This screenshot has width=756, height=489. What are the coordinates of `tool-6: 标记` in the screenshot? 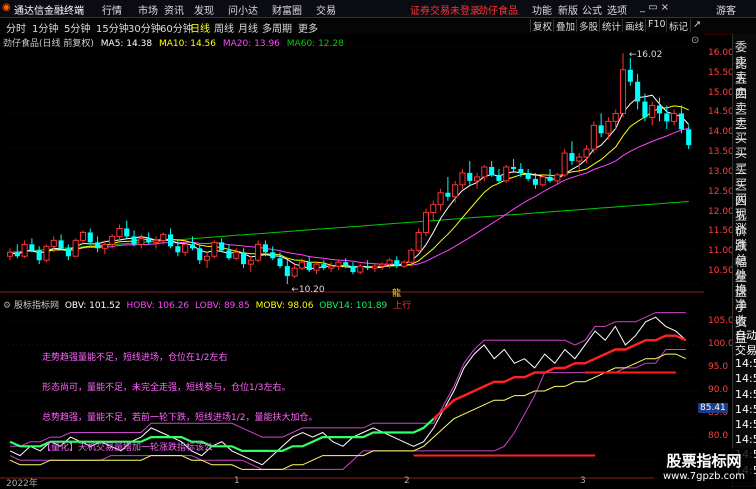 It's located at (678, 26).